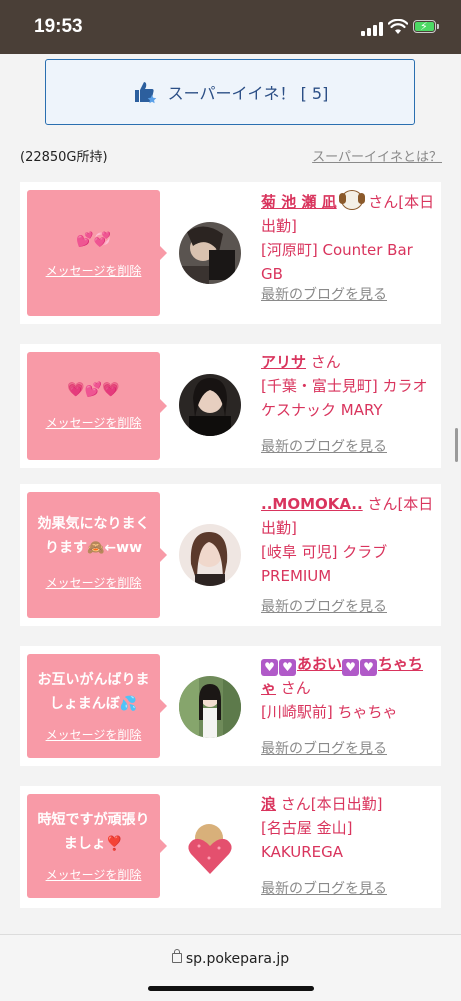  What do you see at coordinates (349, 540) in the screenshot?
I see `cast-info: ..MOMOKA.. さん[本日出勤] [岐阜 可児] クラブPREMIUM` at bounding box center [349, 540].